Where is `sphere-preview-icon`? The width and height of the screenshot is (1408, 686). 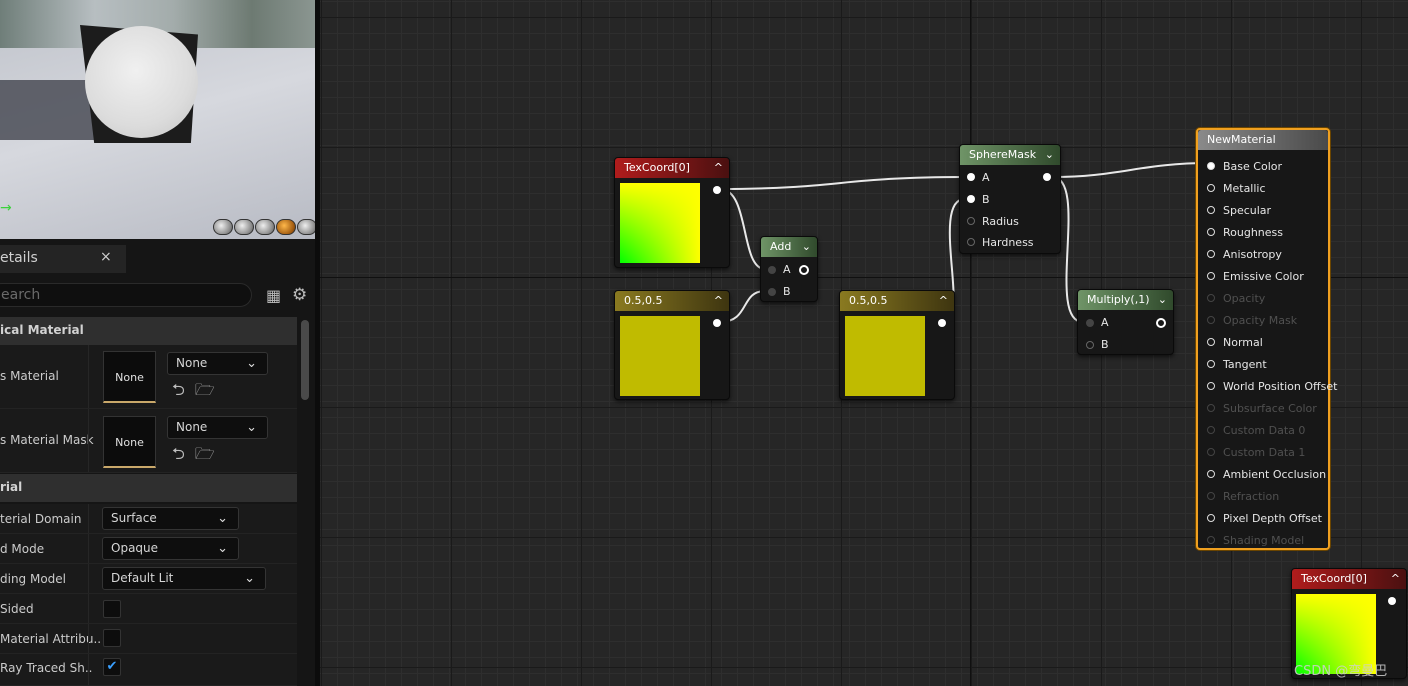 sphere-preview-icon is located at coordinates (244, 227).